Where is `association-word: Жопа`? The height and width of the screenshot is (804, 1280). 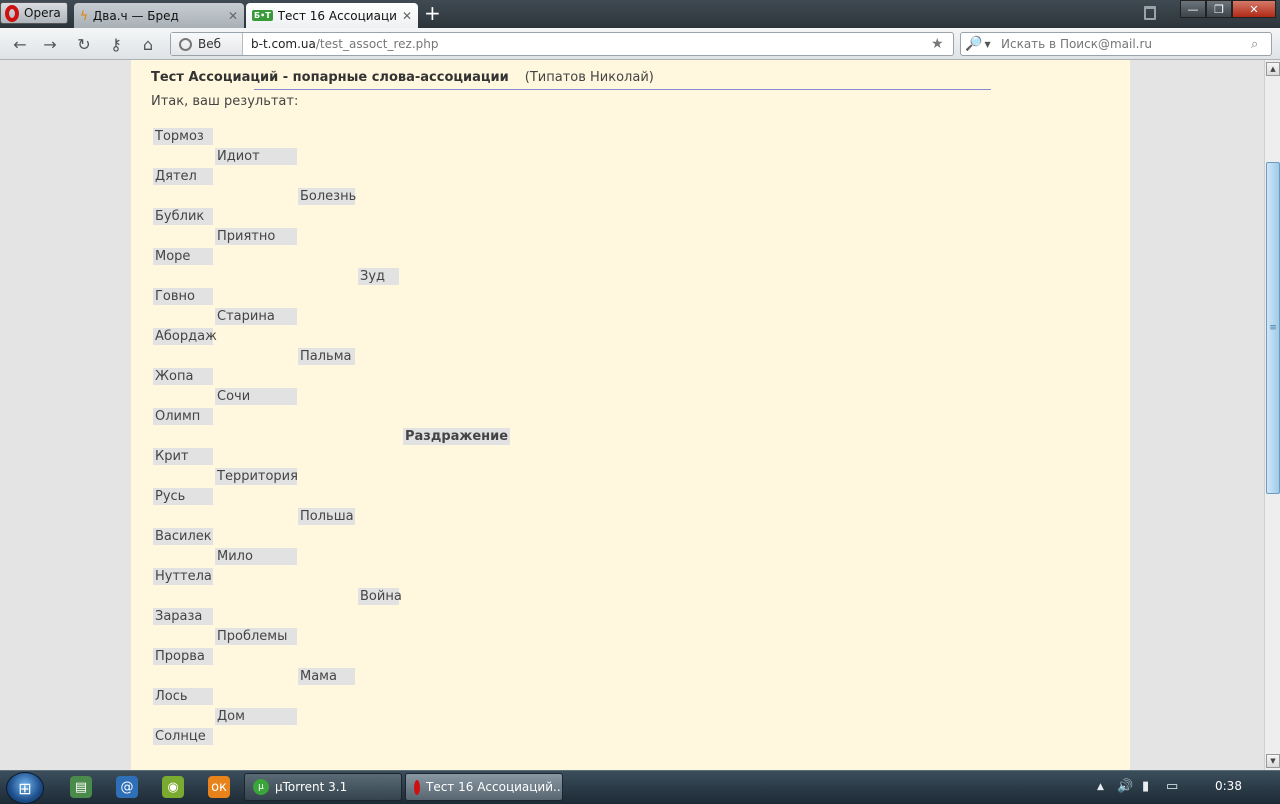 association-word: Жопа is located at coordinates (183, 376).